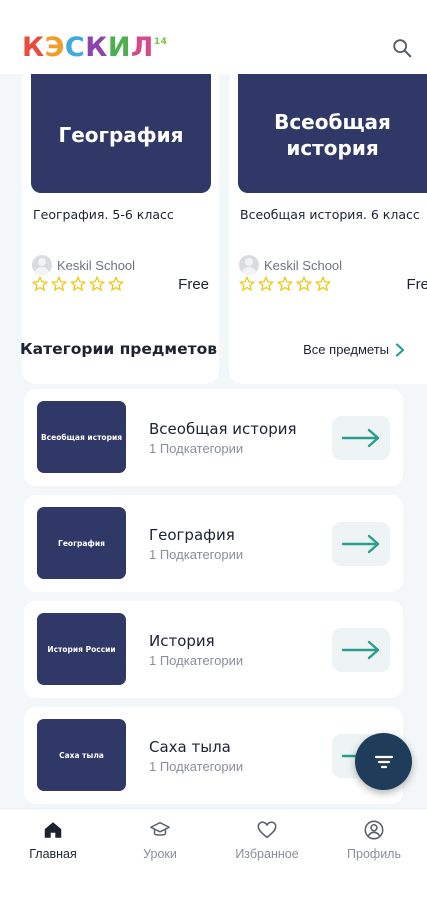 This screenshot has height=900, width=427. What do you see at coordinates (160, 840) in the screenshot?
I see `nav-item-lessons: Уроки` at bounding box center [160, 840].